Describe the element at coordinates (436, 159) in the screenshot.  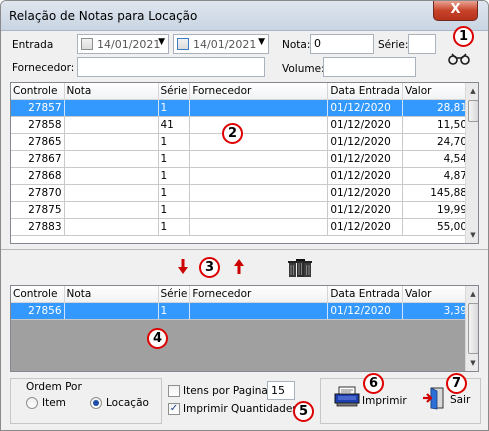
I see `cell-valor: 4,54` at that location.